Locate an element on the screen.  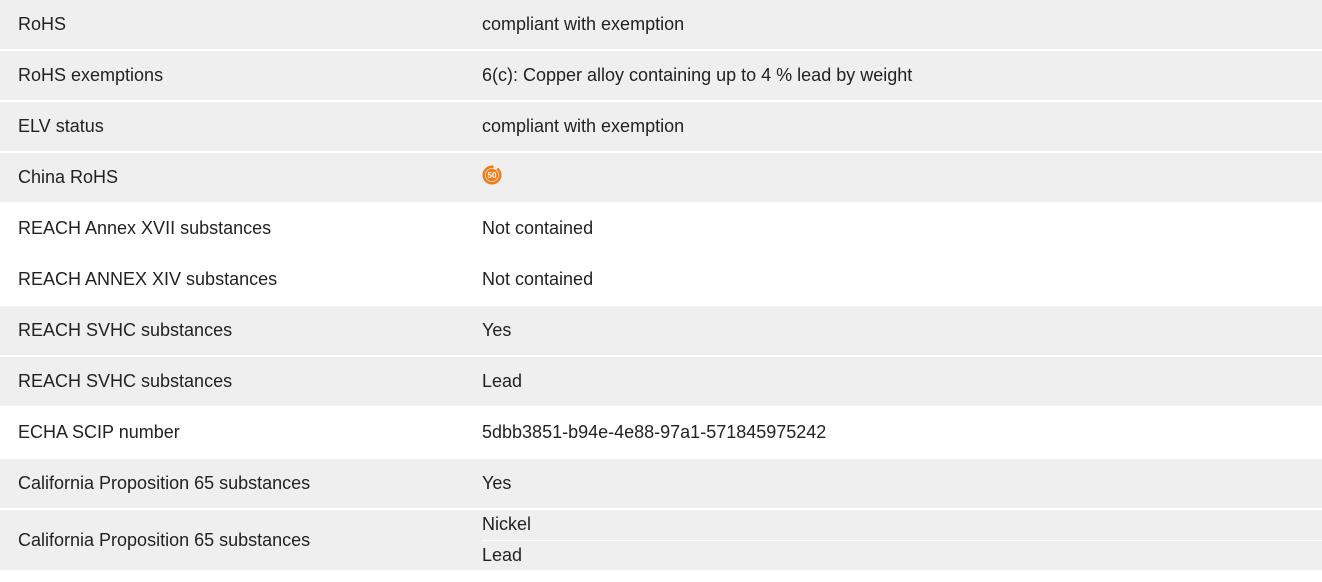
spec-label: RoHS exemptions is located at coordinates (91, 75).